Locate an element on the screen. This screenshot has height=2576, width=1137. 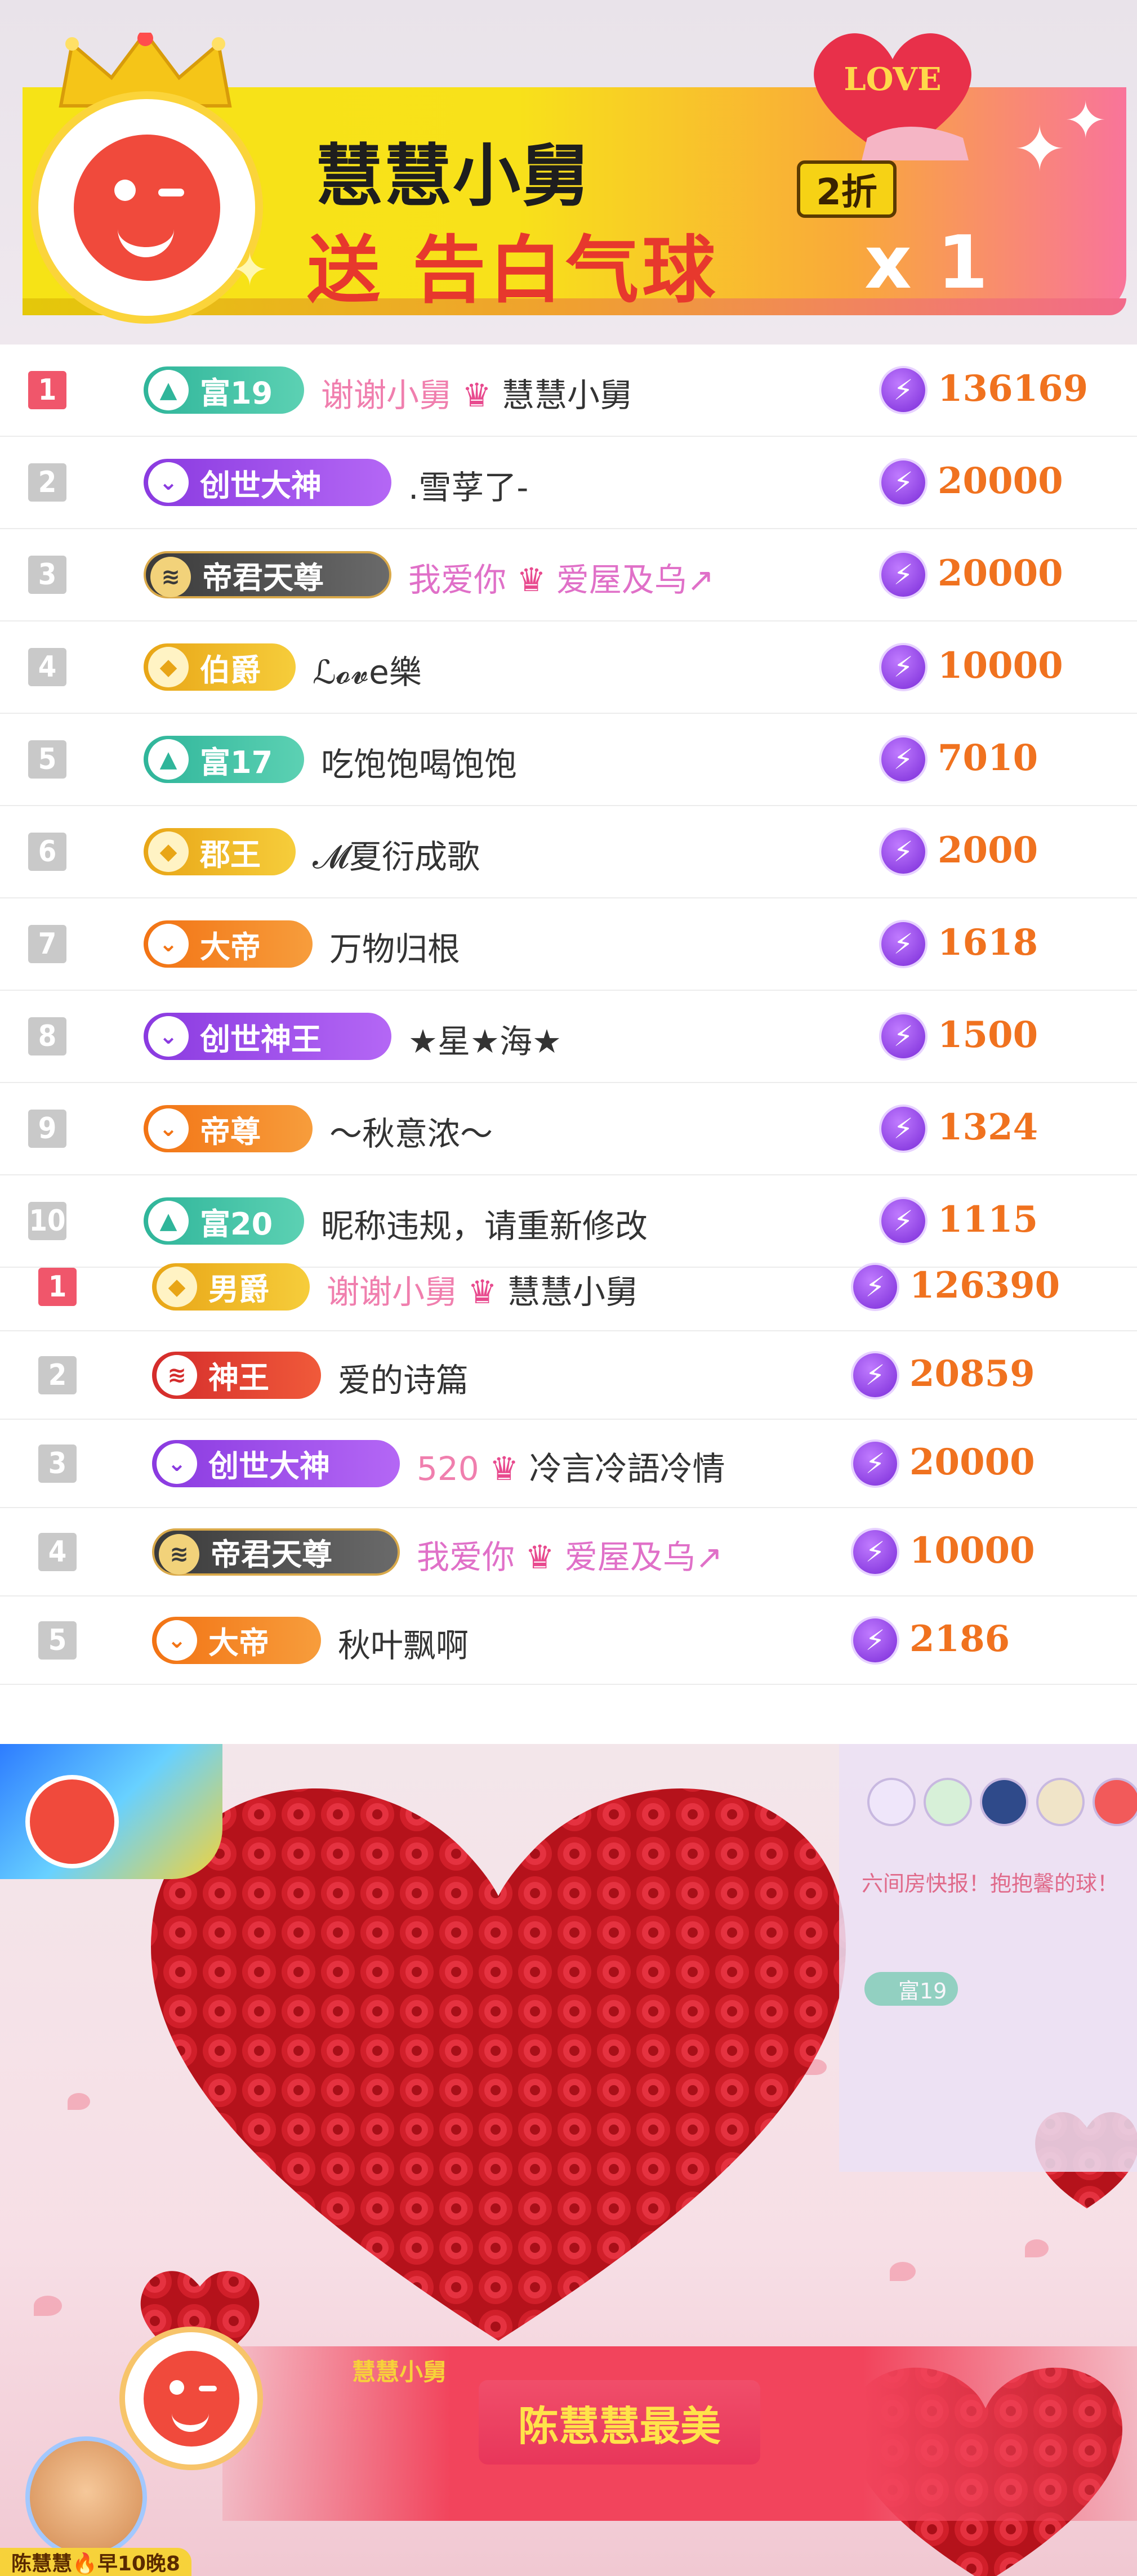
level-label: 富20 is located at coordinates (236, 1224).